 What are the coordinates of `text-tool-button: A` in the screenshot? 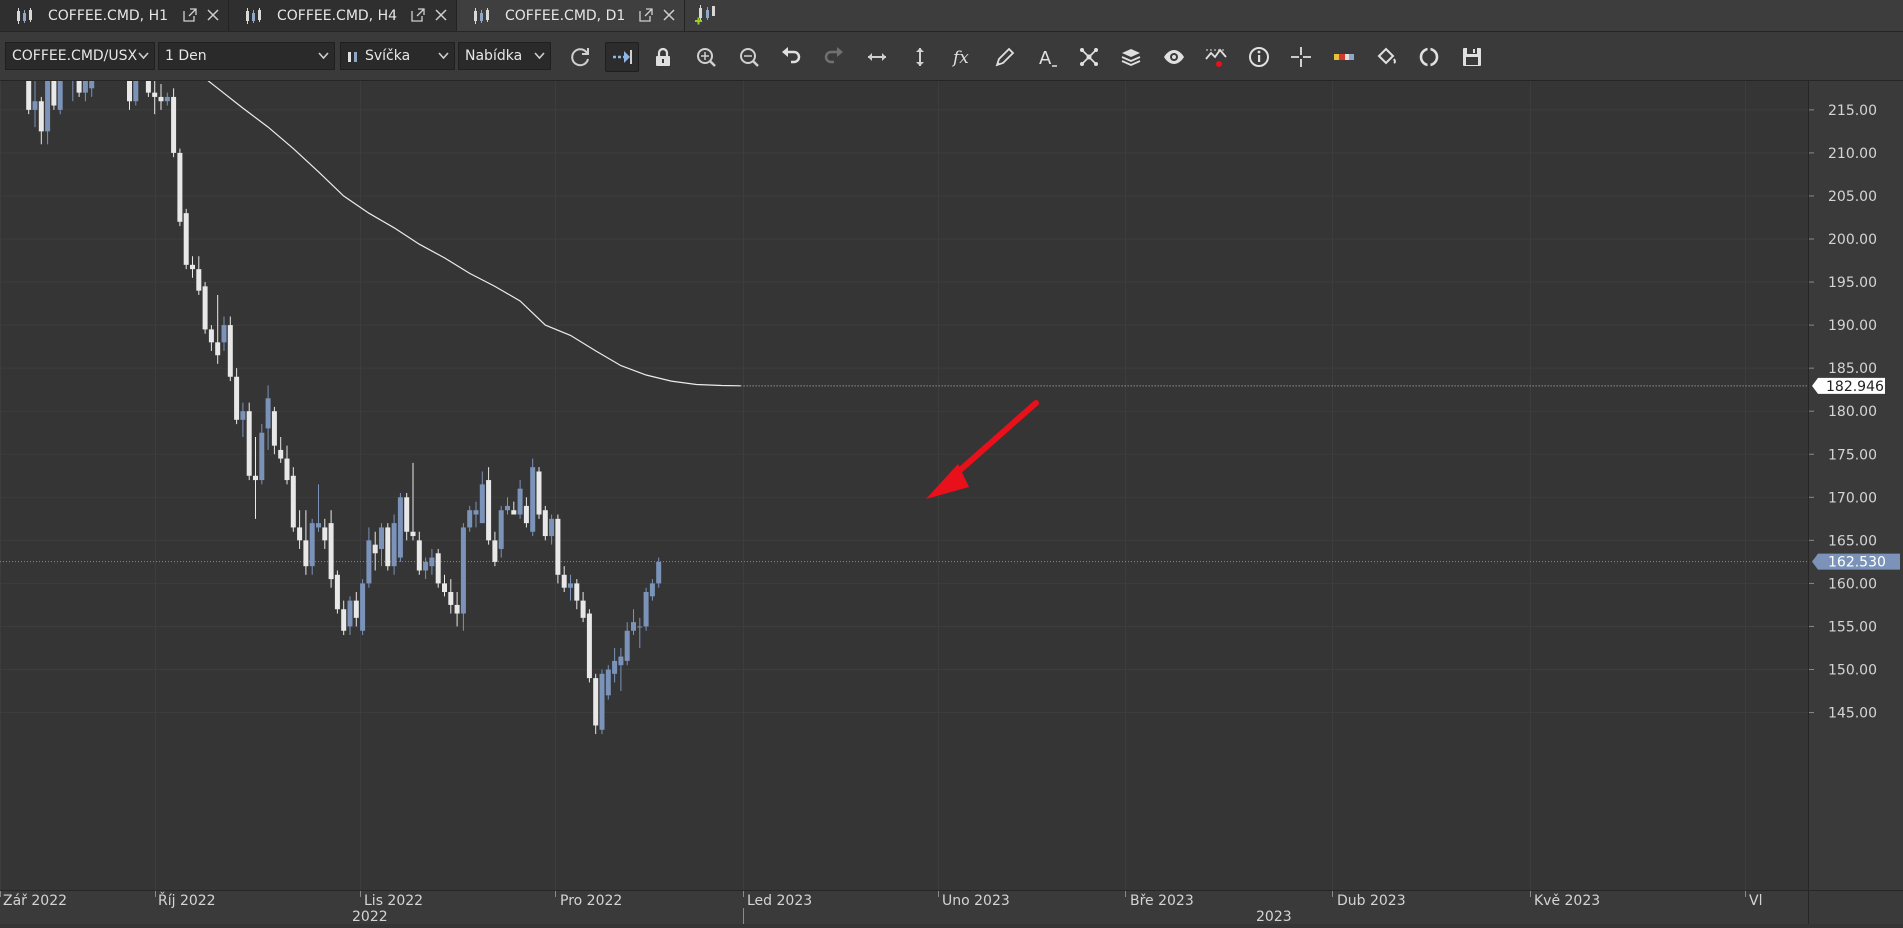 It's located at (1047, 57).